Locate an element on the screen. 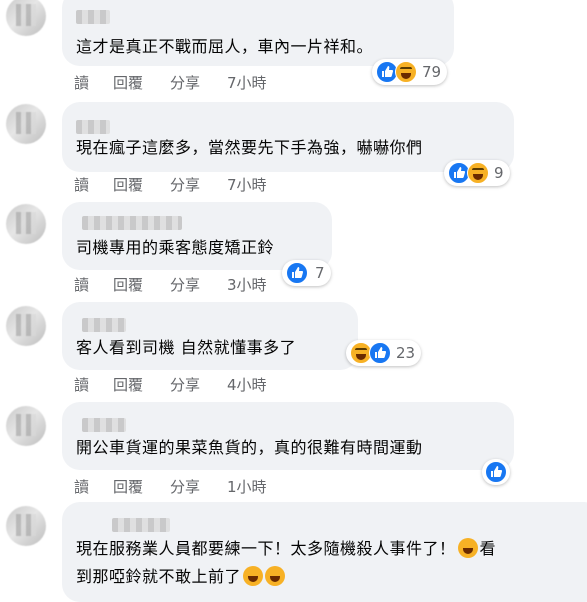  comment-text-line-2: 到那啞鈴就不敢上前了 is located at coordinates (181, 577).